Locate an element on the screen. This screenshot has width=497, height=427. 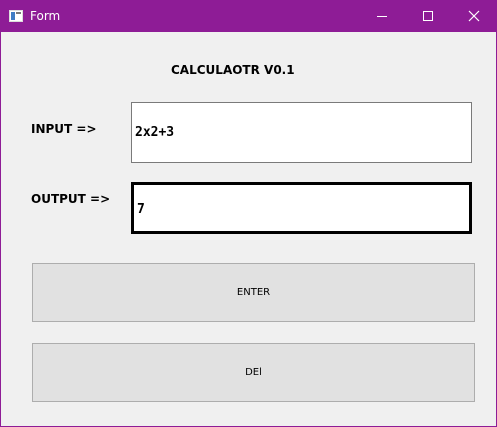
maximize-icon is located at coordinates (428, 16).